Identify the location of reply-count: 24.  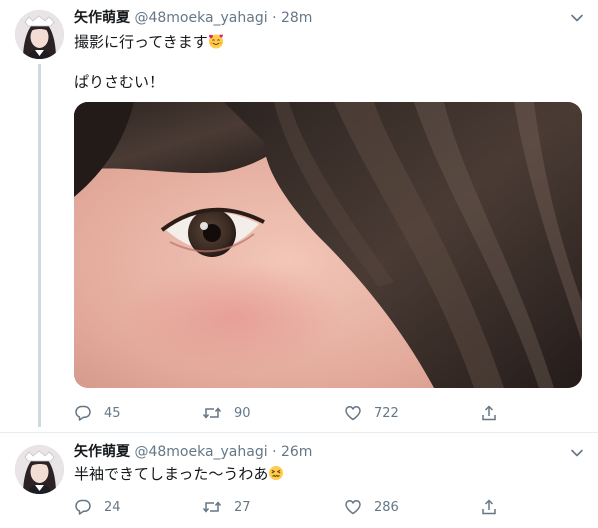
(112, 507).